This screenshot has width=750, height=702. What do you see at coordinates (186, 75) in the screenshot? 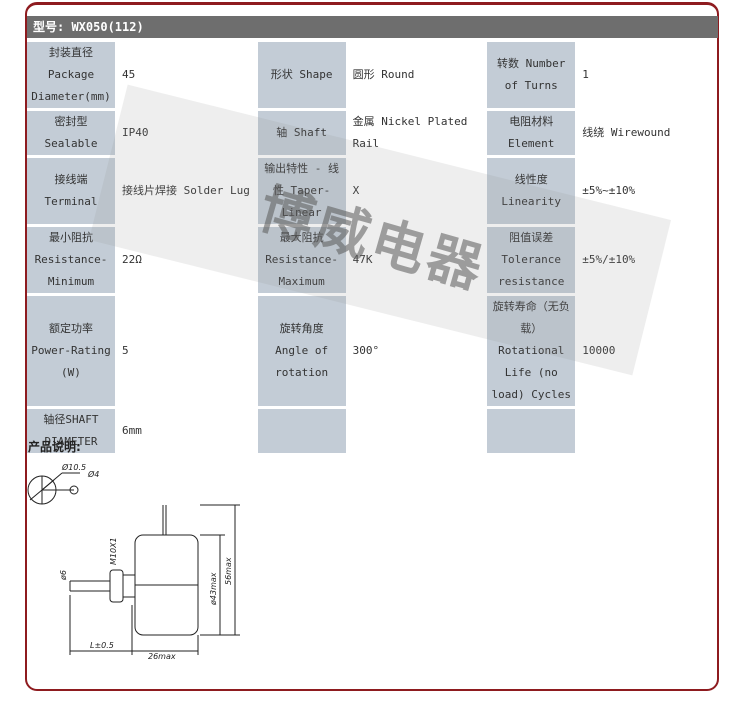
I see `spec-value: 45` at bounding box center [186, 75].